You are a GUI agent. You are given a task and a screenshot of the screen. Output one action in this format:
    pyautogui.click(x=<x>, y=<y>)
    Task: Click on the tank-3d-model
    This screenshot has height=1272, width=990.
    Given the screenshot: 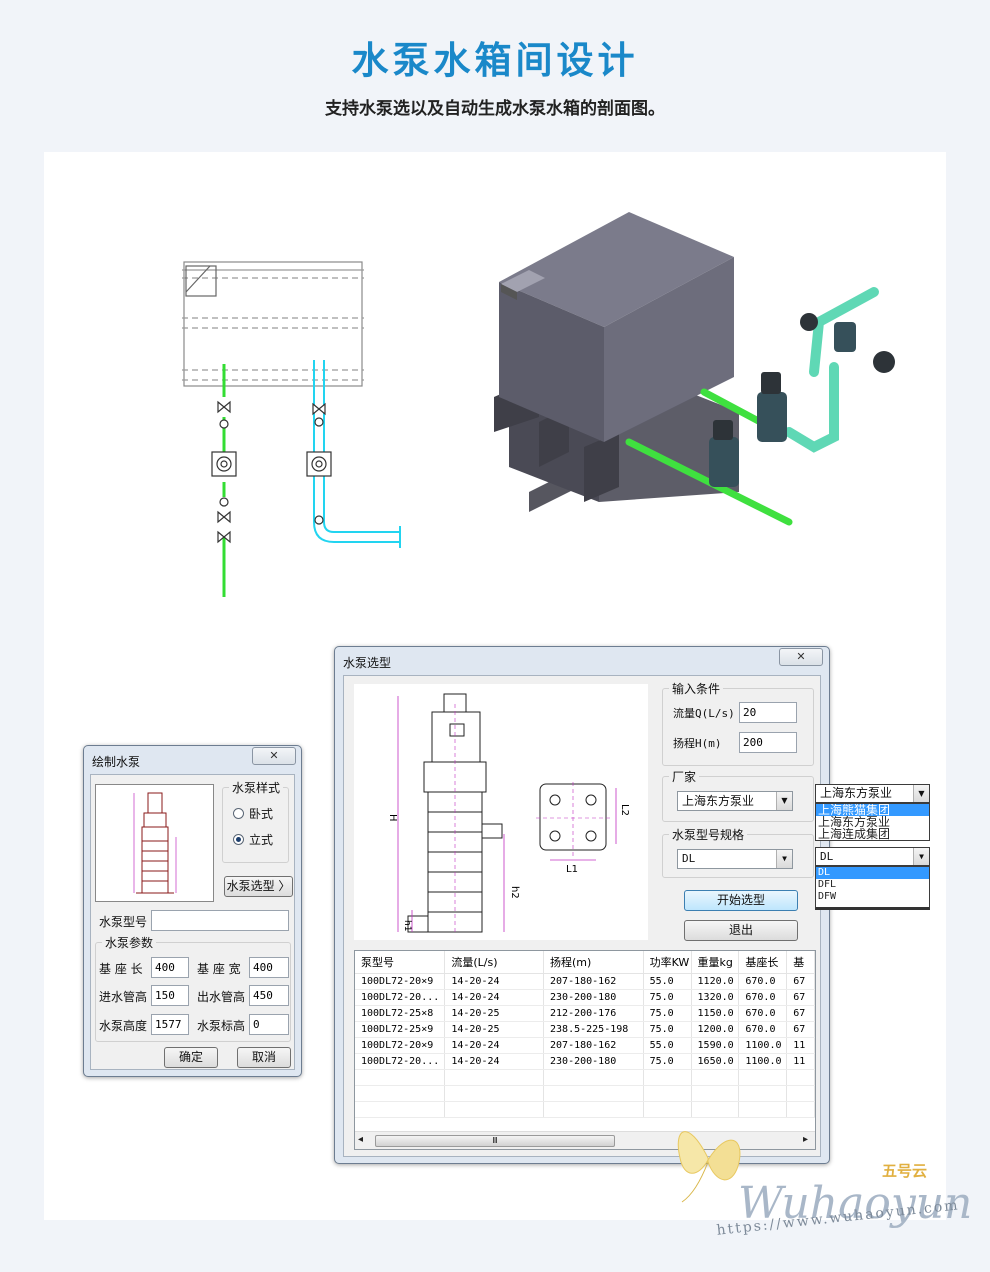 What is the action you would take?
    pyautogui.click(x=694, y=369)
    